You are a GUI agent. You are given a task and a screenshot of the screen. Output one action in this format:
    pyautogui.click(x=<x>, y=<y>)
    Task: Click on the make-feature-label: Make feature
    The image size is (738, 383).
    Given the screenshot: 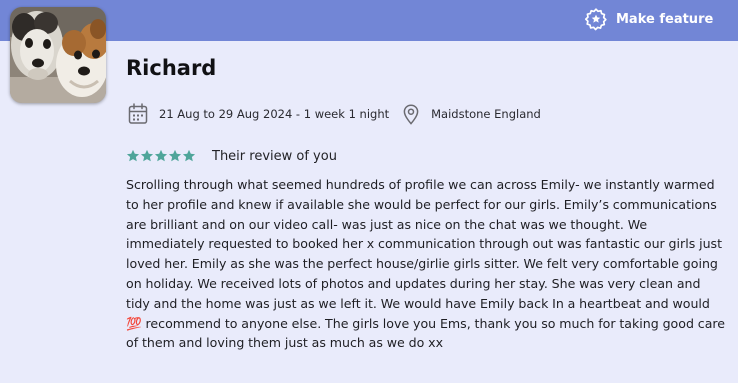 What is the action you would take?
    pyautogui.click(x=665, y=19)
    